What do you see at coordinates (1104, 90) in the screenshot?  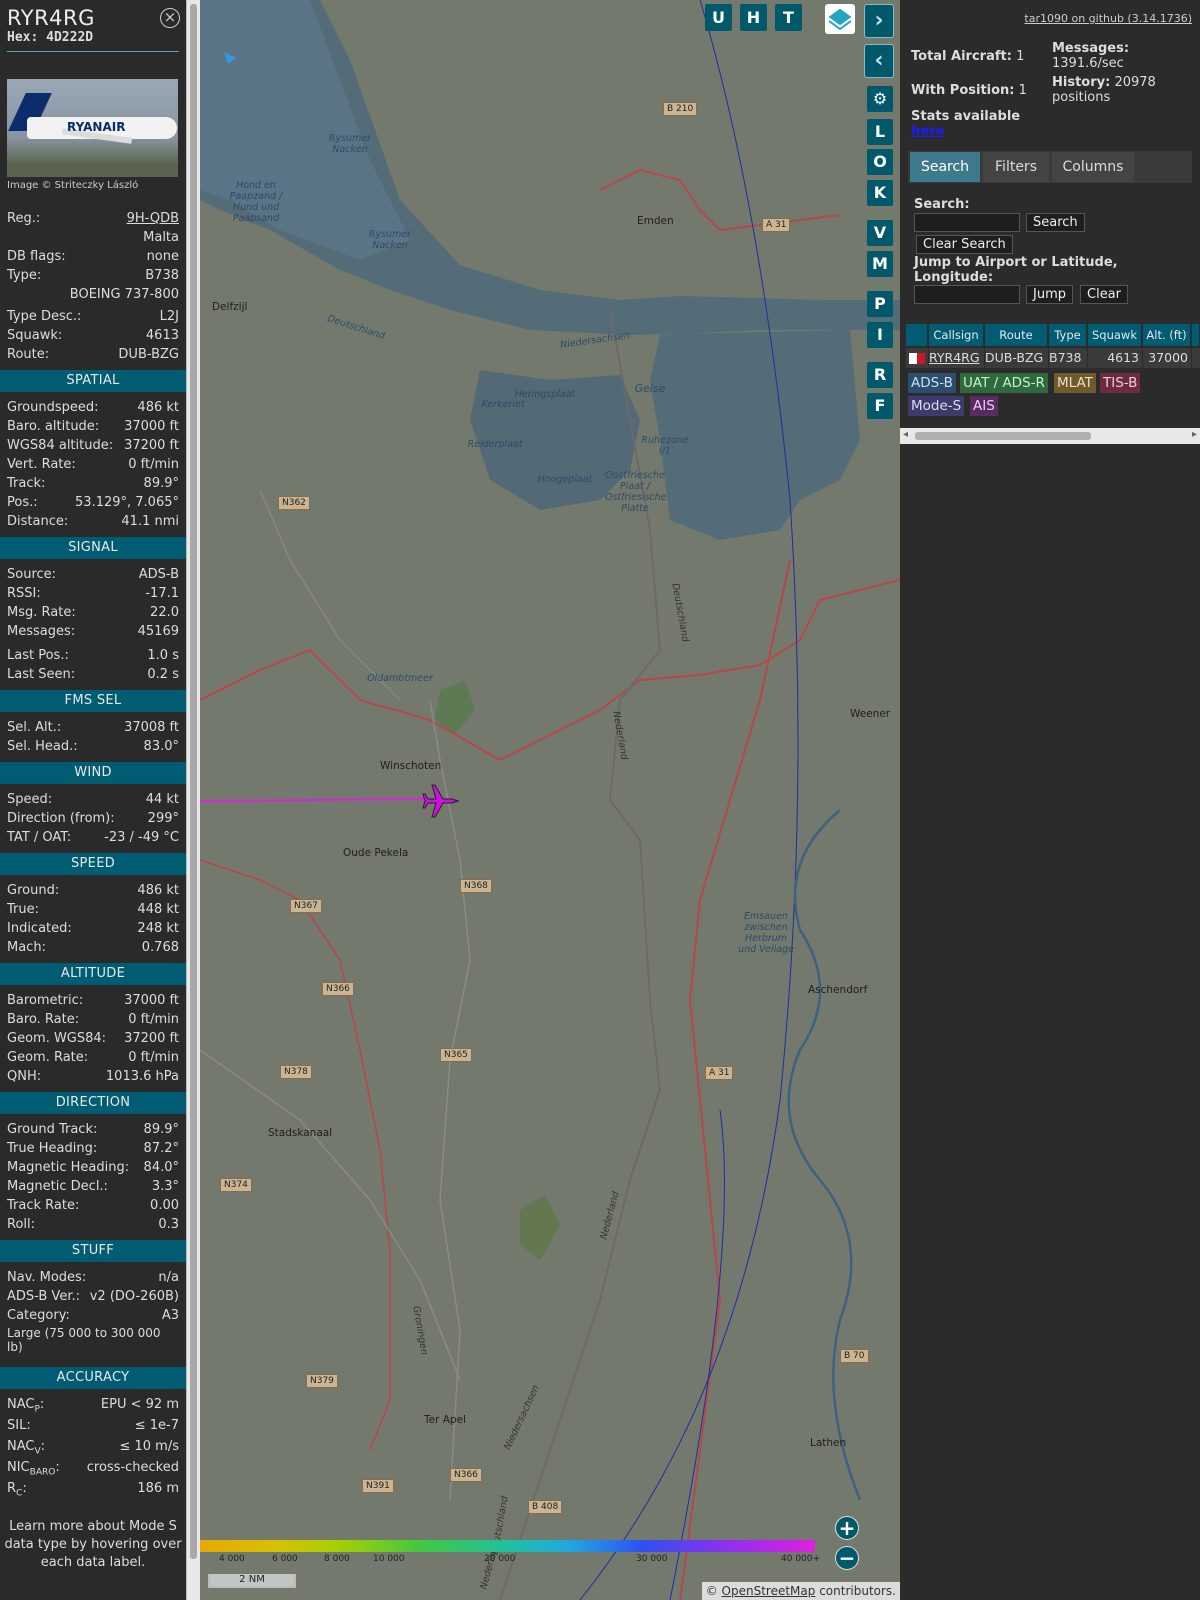 I see `history-stat: History: 20978 positions` at bounding box center [1104, 90].